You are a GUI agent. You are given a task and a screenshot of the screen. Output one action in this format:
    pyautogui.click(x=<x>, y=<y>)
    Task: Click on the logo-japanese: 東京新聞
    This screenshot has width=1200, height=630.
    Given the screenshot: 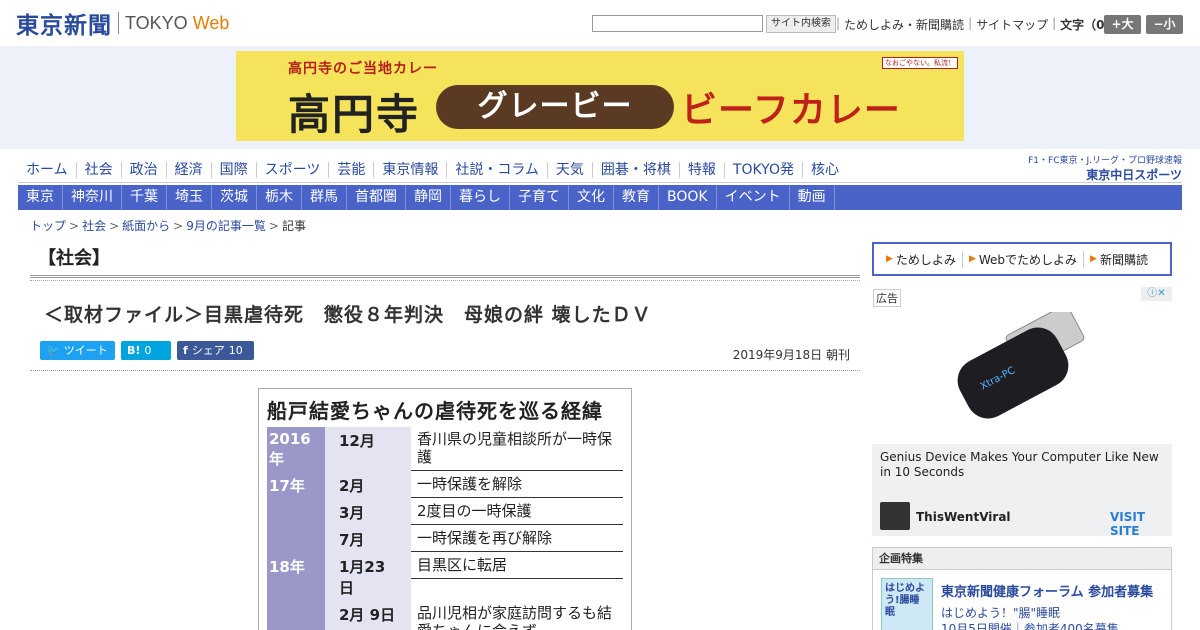 What is the action you would take?
    pyautogui.click(x=64, y=25)
    